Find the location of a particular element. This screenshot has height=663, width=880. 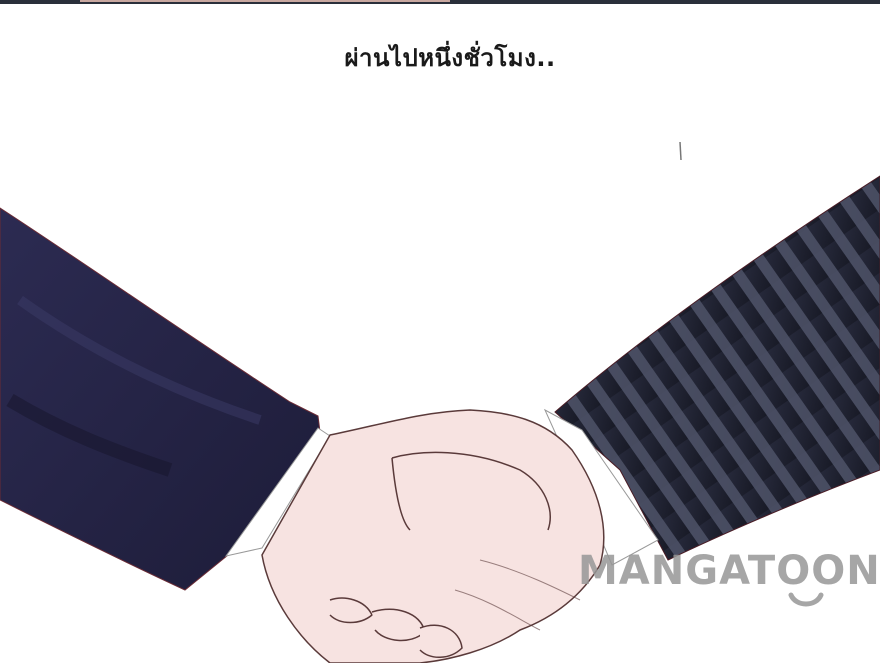

watermark-text: MANGATOON is located at coordinates (729, 571).